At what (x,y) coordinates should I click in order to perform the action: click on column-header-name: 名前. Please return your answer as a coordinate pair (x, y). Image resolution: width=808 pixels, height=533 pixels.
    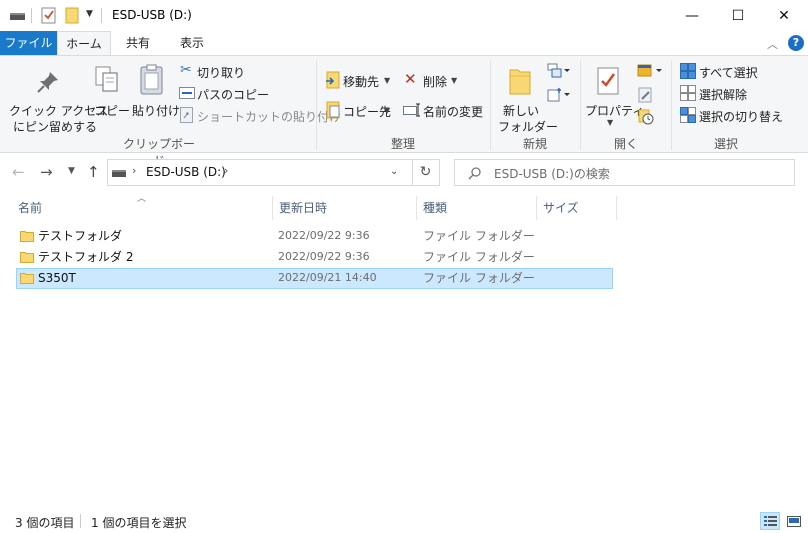
    Looking at the image, I should click on (142, 210).